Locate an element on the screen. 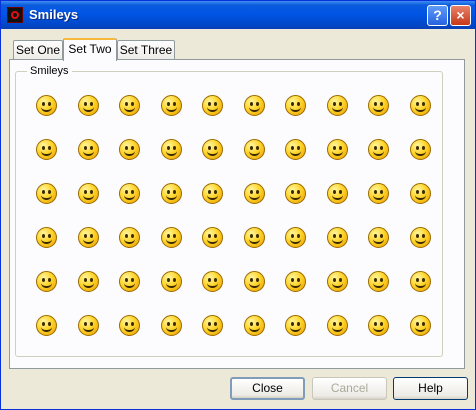 Image resolution: width=476 pixels, height=410 pixels. santa-smiley-icon is located at coordinates (420, 324).